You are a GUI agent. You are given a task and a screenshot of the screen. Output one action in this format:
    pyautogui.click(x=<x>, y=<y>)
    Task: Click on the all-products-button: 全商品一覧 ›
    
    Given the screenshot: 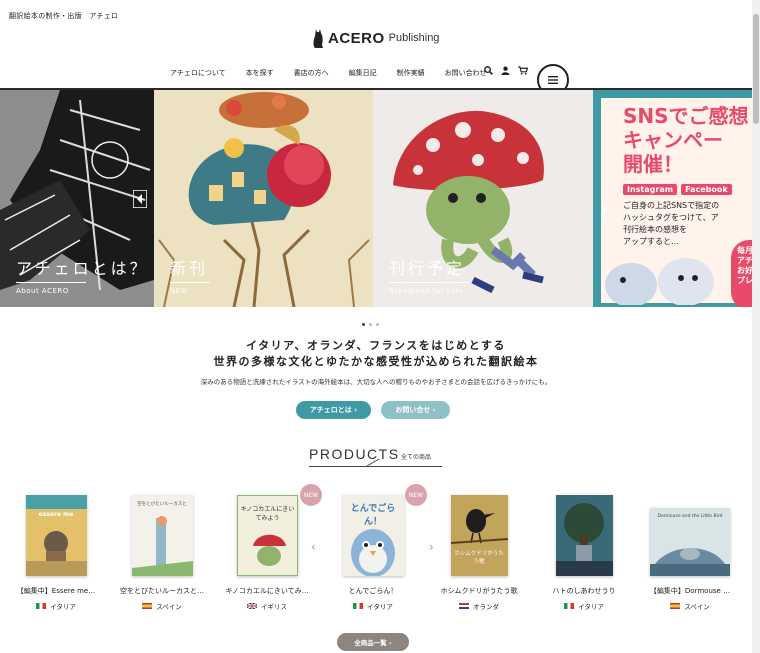 What is the action you would take?
    pyautogui.click(x=373, y=642)
    